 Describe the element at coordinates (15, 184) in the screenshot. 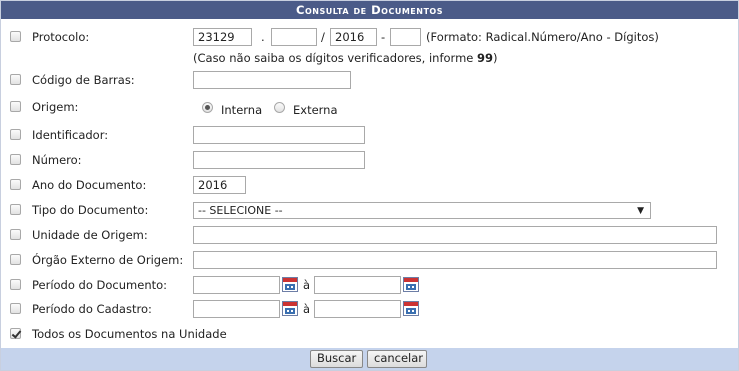

I see `ano-documento-checkbox` at that location.